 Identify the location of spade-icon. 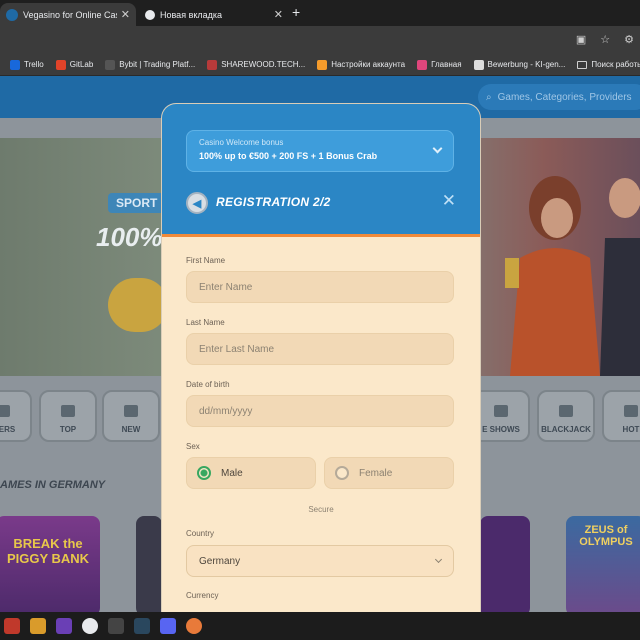
(566, 411).